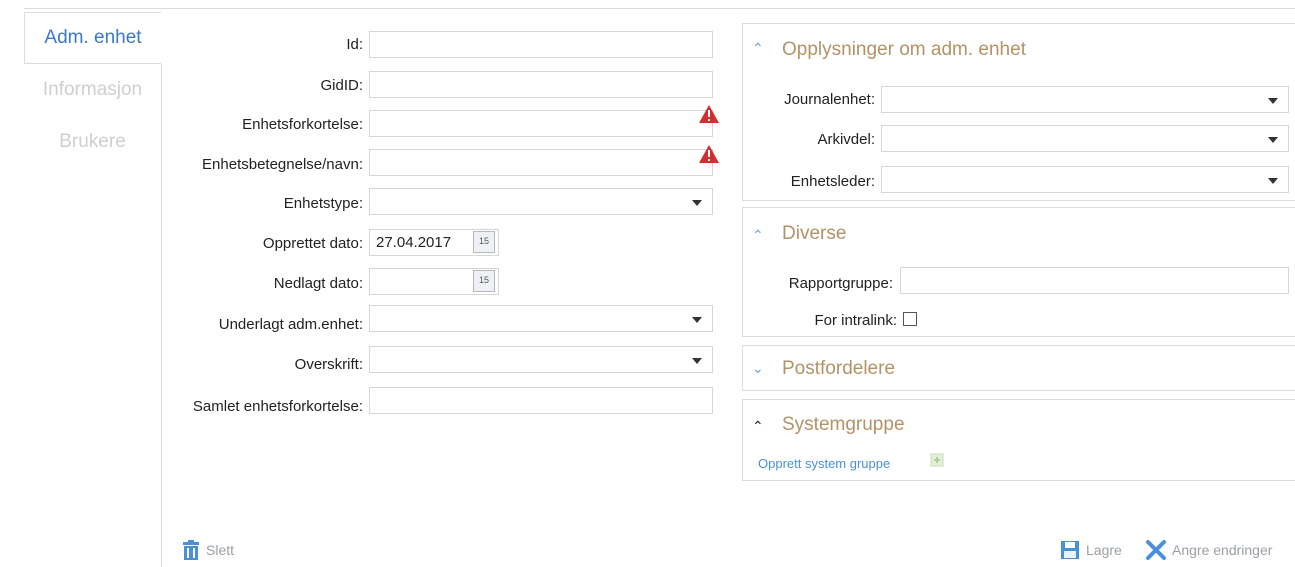 The width and height of the screenshot is (1295, 567). I want to click on add-group-icon, so click(937, 460).